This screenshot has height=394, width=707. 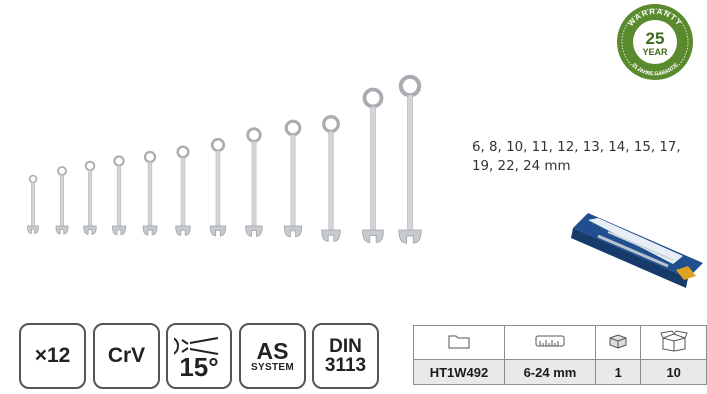 I want to click on as-system-feature-box: AS SYSTEM, so click(x=272, y=356).